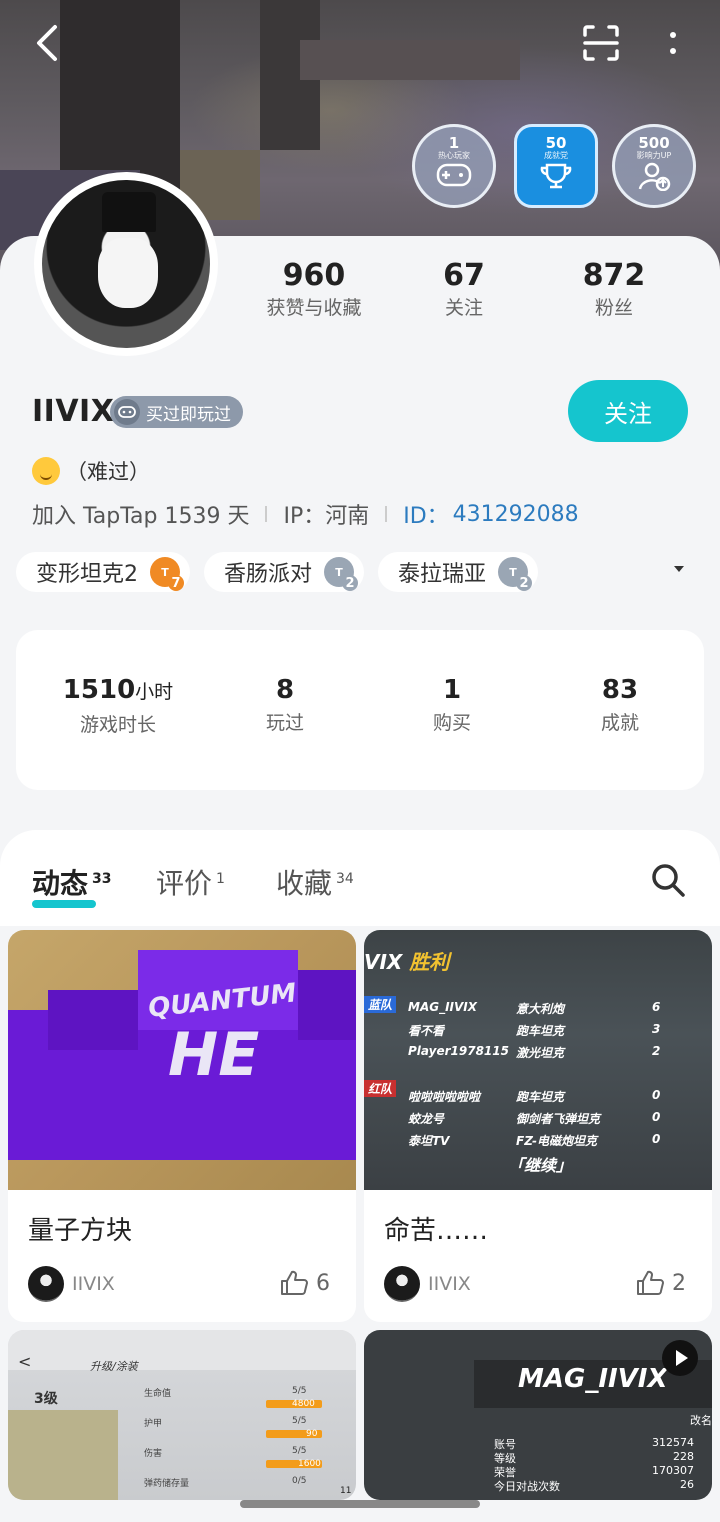  Describe the element at coordinates (679, 1283) in the screenshot. I see `like-count: 2` at that location.